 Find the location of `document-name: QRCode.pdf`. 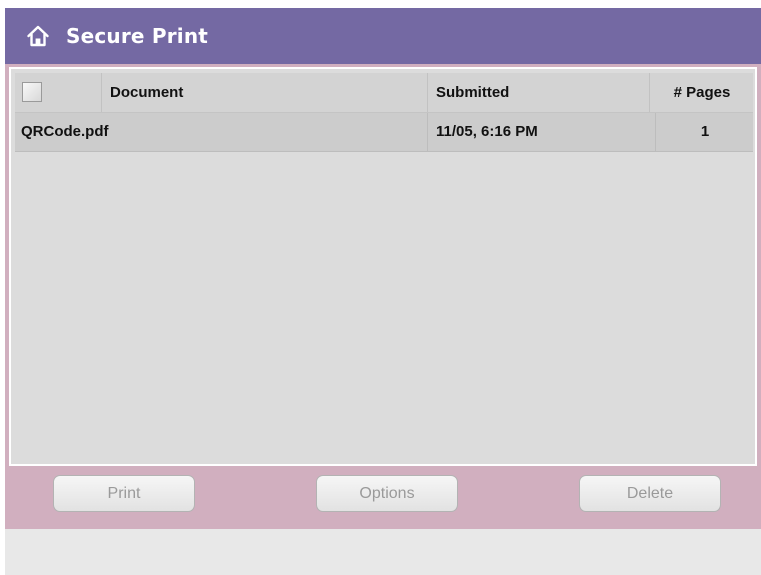

document-name: QRCode.pdf is located at coordinates (65, 131).